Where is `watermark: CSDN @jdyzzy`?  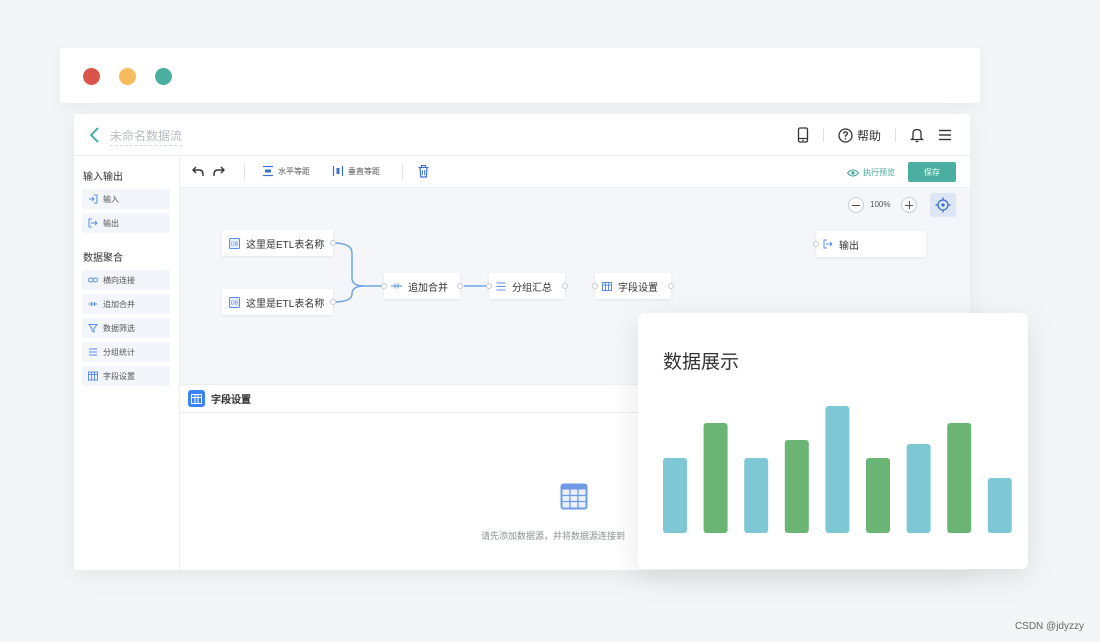
watermark: CSDN @jdyzzy is located at coordinates (1049, 626).